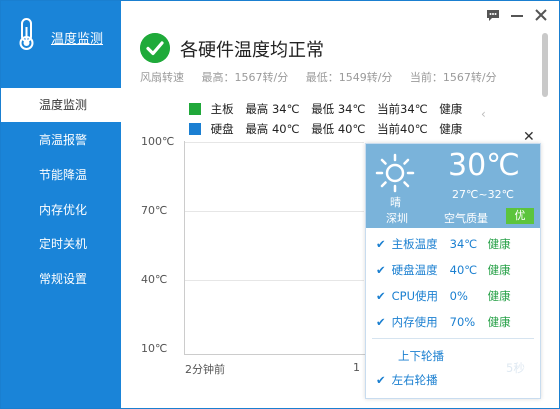 This screenshot has width=560, height=409. I want to click on weather-panel: 晴 深圳 30℃ 27℃~32℃ 空气质量 优, so click(453, 186).